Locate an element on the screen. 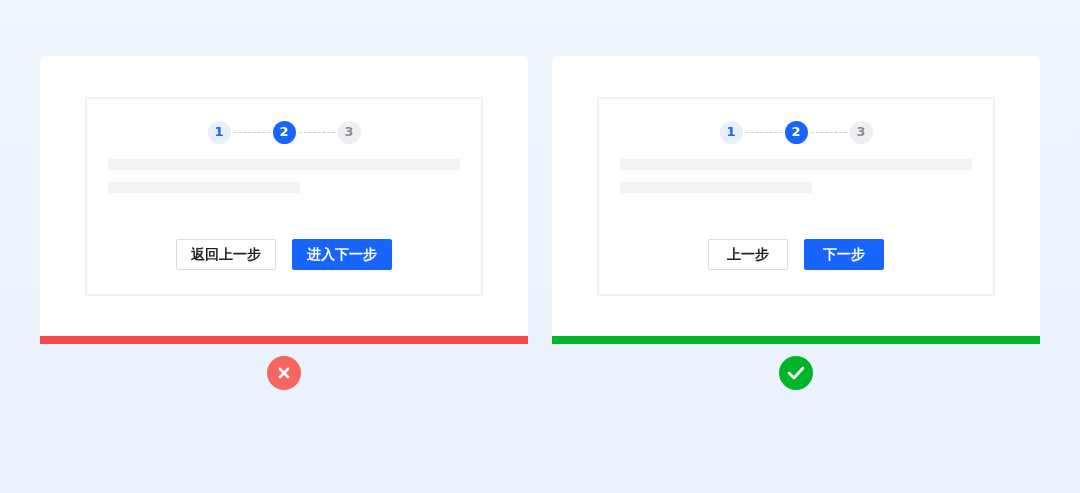  next-button: 下一步 is located at coordinates (844, 254).